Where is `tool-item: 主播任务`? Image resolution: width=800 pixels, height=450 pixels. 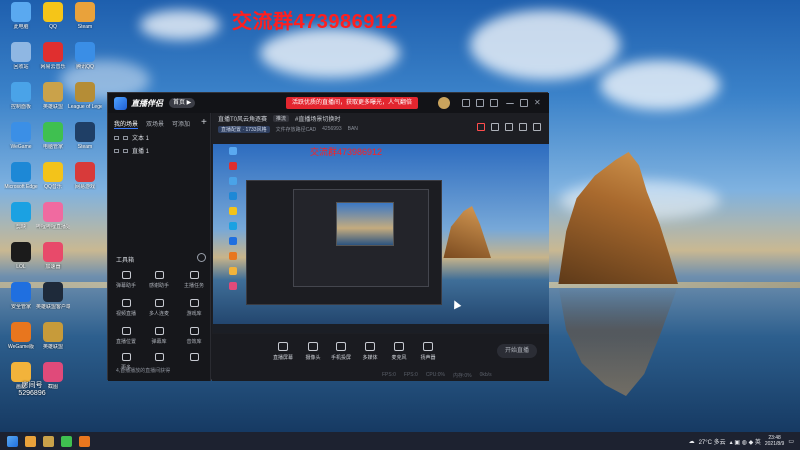
tool-item: 主播任务 is located at coordinates (194, 280).